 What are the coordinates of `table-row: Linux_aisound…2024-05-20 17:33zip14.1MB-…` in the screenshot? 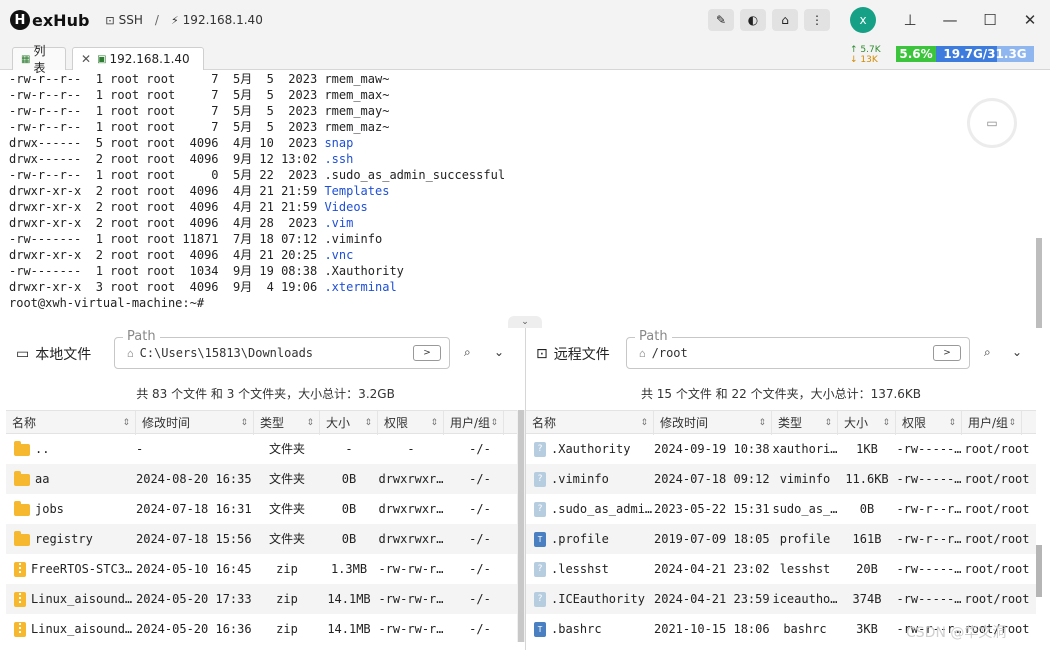 It's located at (265, 599).